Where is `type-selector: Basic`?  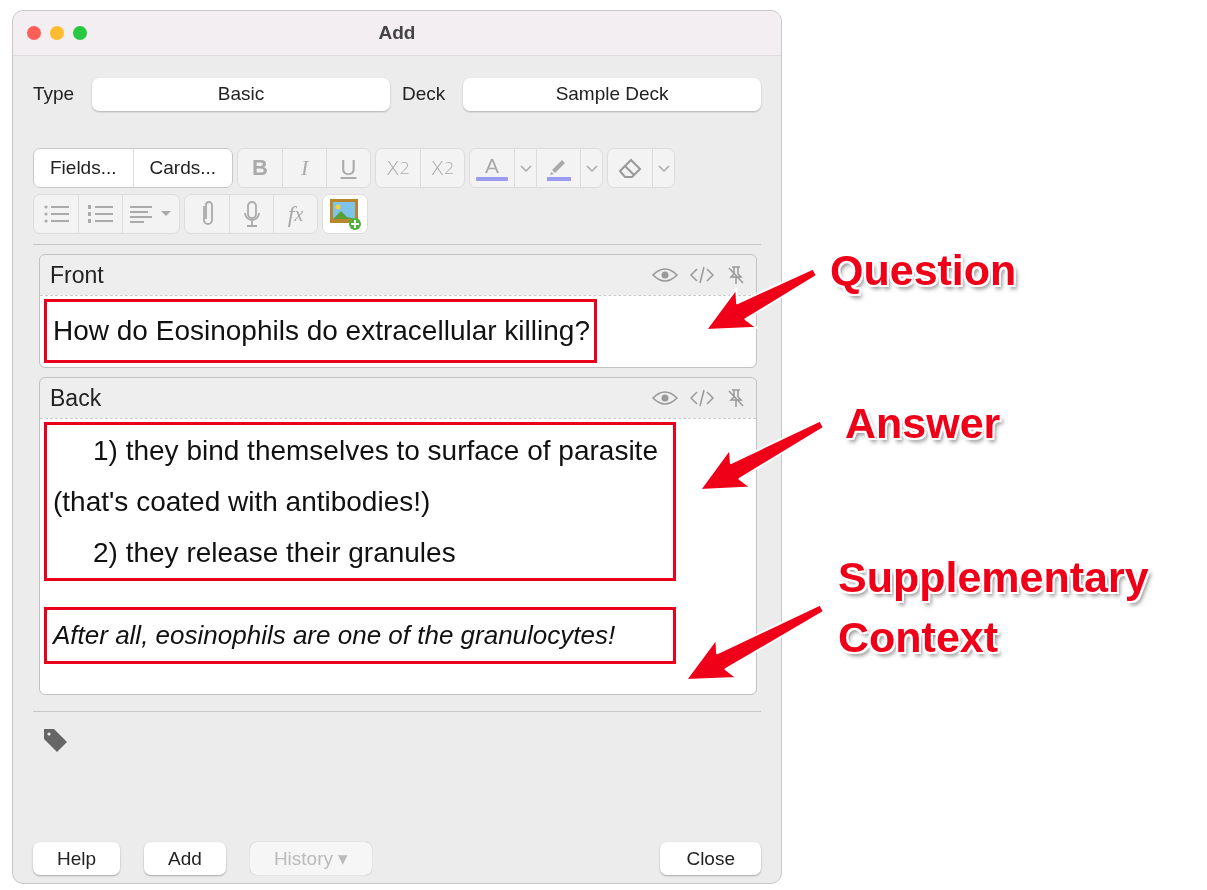
type-selector: Basic is located at coordinates (241, 94).